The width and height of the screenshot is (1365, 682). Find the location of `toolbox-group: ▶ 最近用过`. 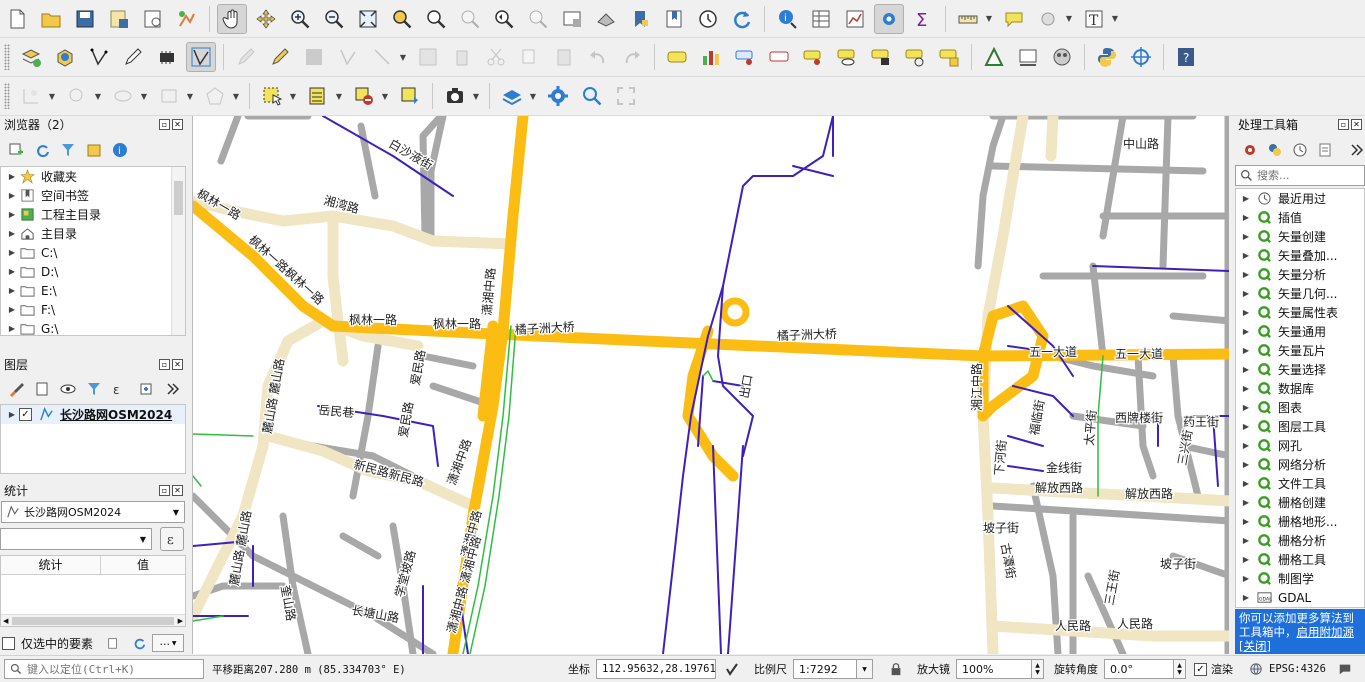

toolbox-group: ▶ 最近用过 is located at coordinates (1300, 198).